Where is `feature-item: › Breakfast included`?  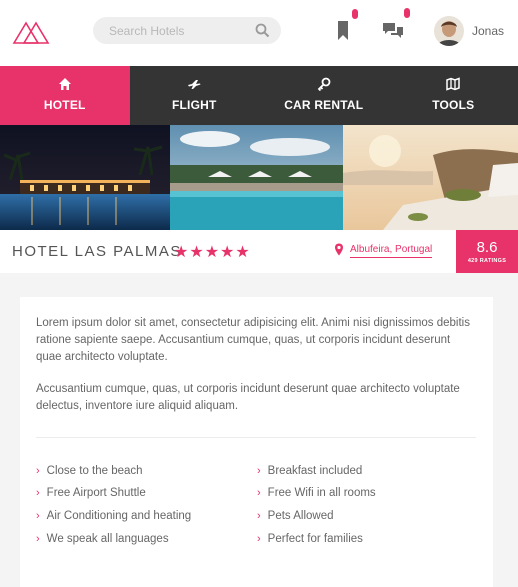
feature-item: › Breakfast included is located at coordinates (309, 471).